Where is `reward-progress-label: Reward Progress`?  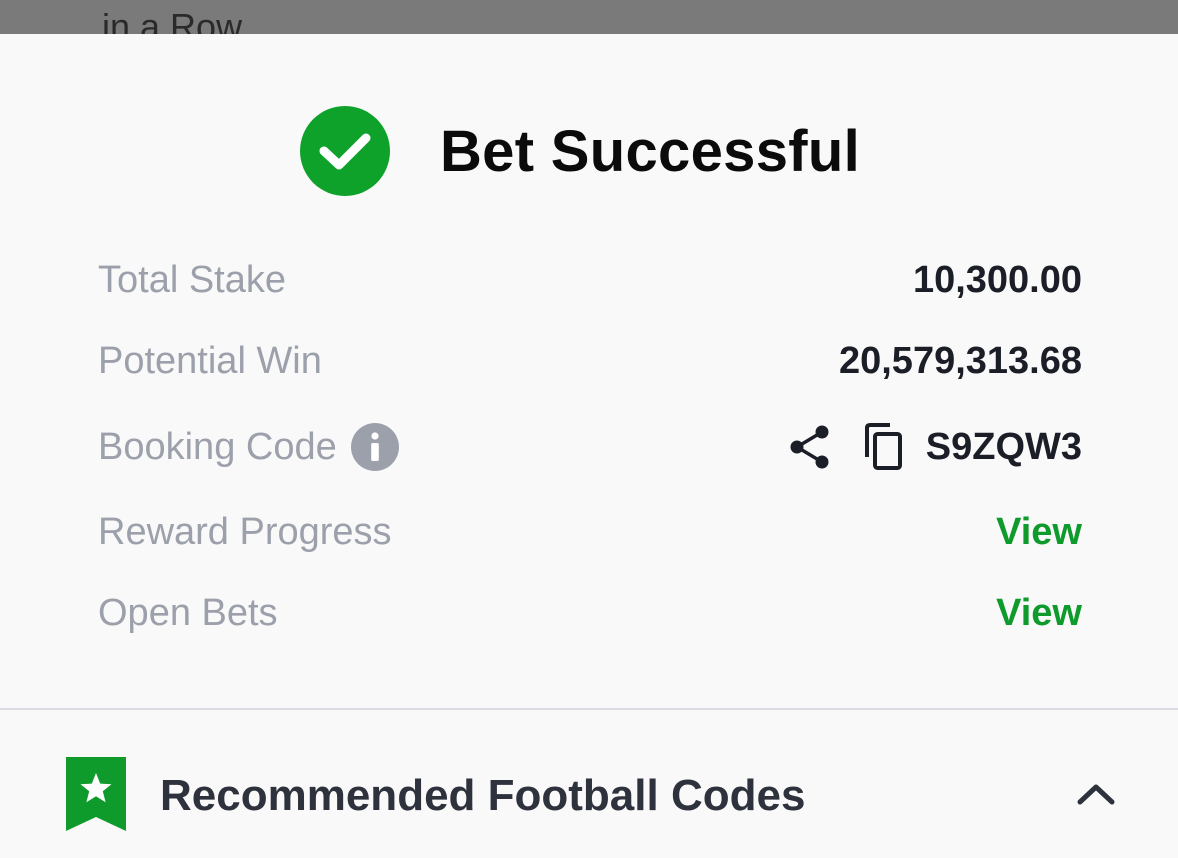 reward-progress-label: Reward Progress is located at coordinates (245, 531).